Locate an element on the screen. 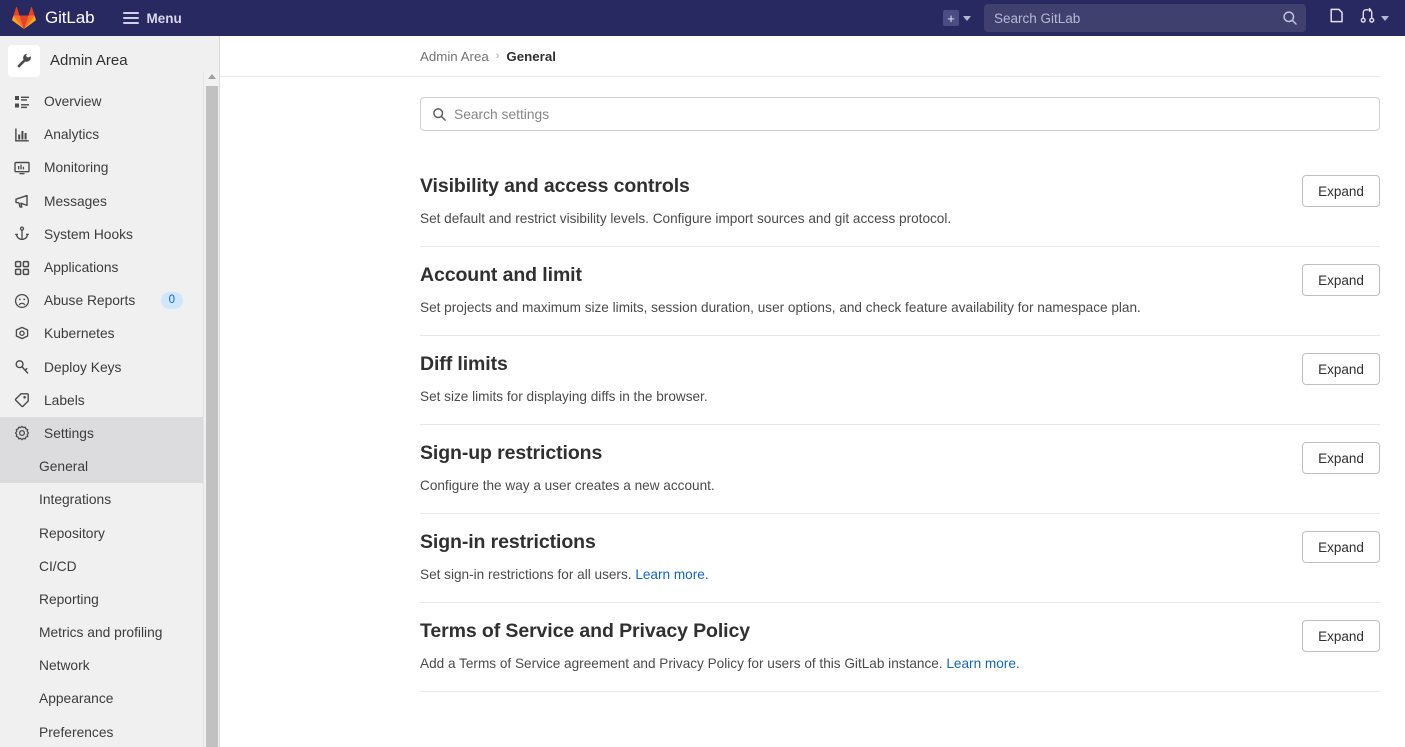  sidebar-item-label: Kubernetes is located at coordinates (79, 334).